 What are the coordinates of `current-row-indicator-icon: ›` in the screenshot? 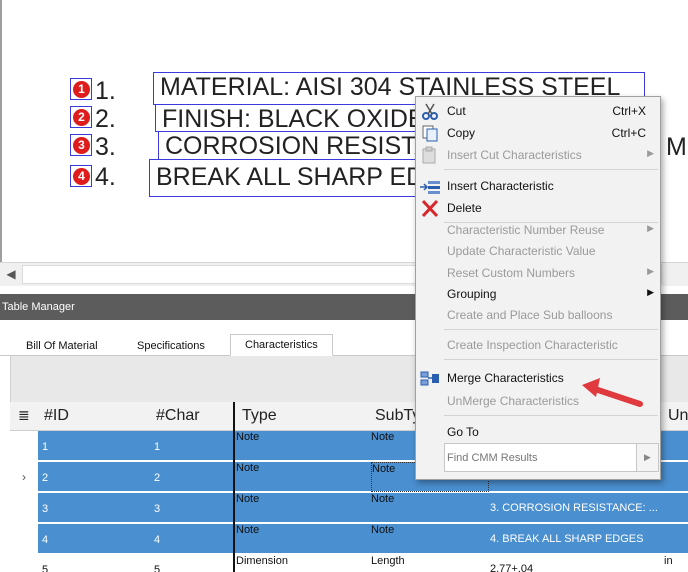 It's located at (24, 477).